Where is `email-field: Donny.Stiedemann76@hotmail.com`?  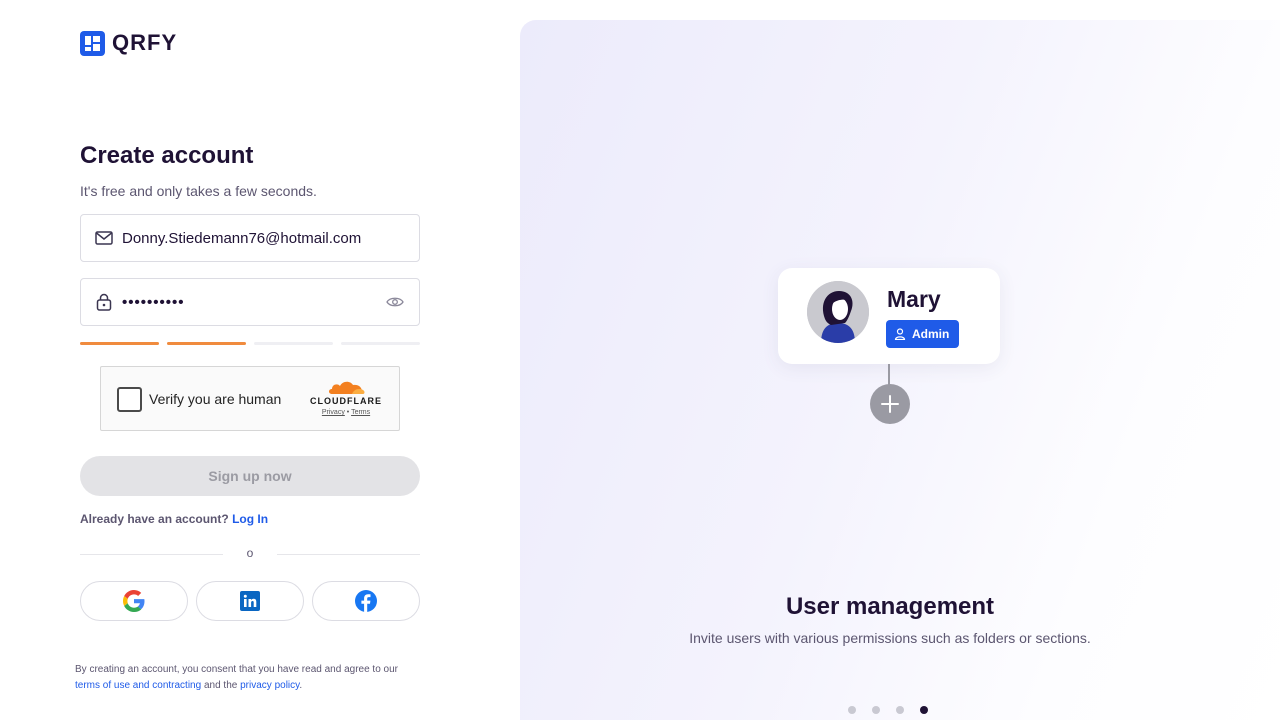 email-field: Donny.Stiedemann76@hotmail.com is located at coordinates (250, 238).